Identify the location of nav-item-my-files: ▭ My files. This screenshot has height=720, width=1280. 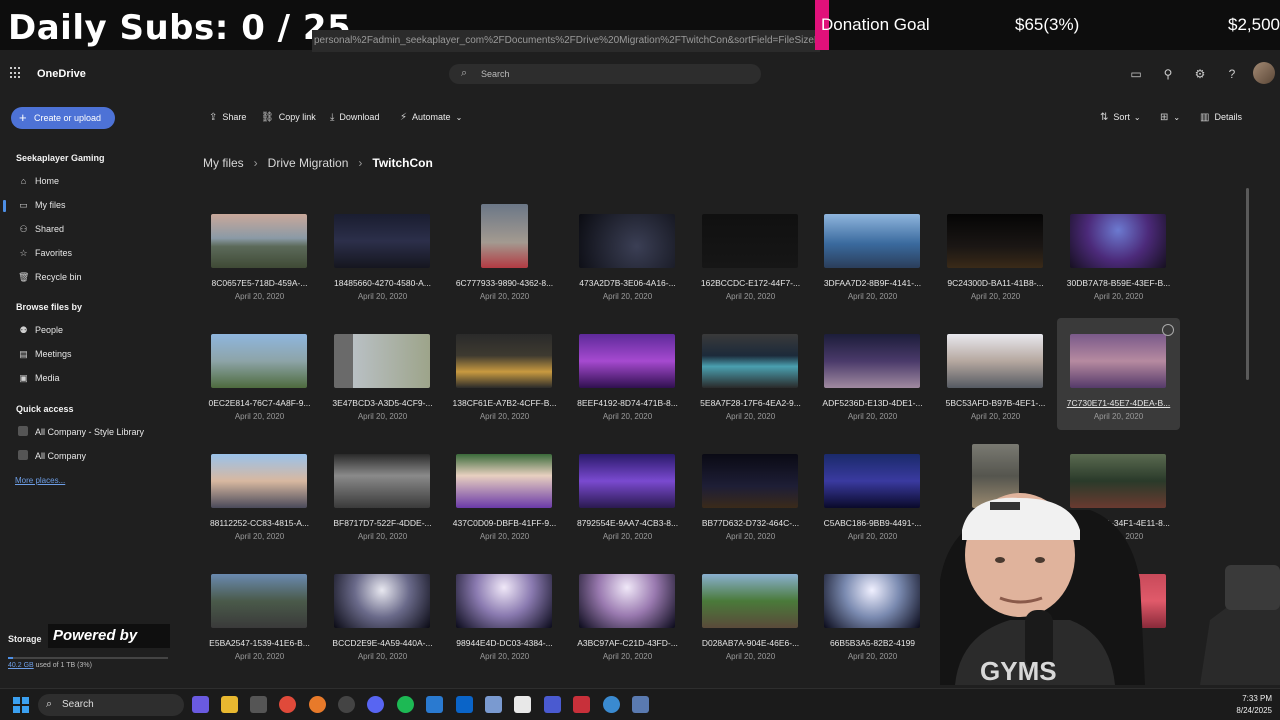
(41, 207).